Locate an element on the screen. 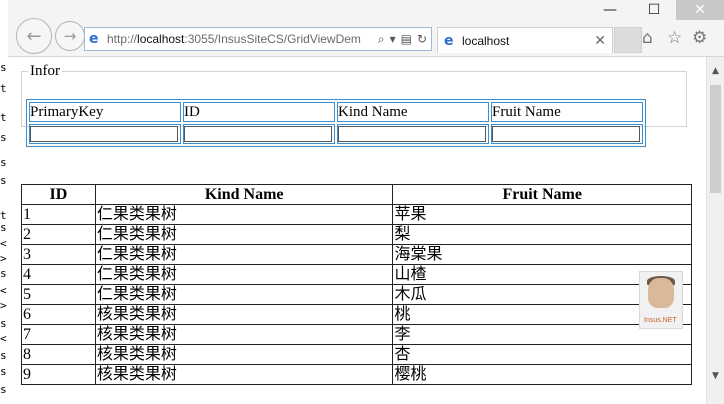 The width and height of the screenshot is (724, 404). search-icon: ⌕ is located at coordinates (381, 39).